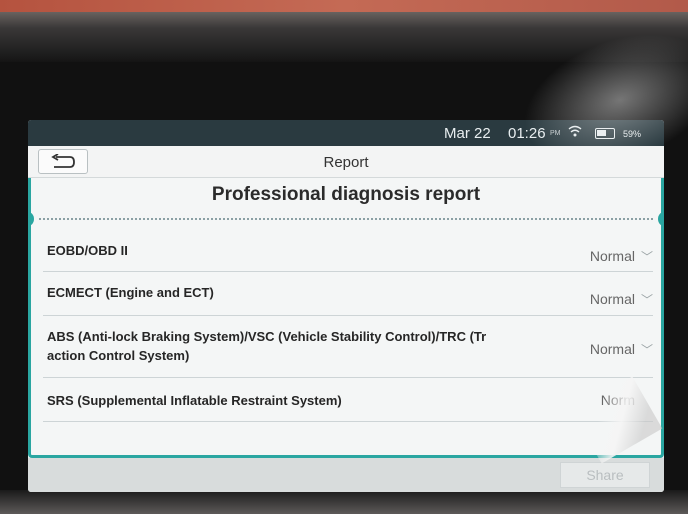 This screenshot has width=688, height=514. What do you see at coordinates (348, 250) in the screenshot?
I see `report-row: EOBD/OBD II Normal ﹀` at bounding box center [348, 250].